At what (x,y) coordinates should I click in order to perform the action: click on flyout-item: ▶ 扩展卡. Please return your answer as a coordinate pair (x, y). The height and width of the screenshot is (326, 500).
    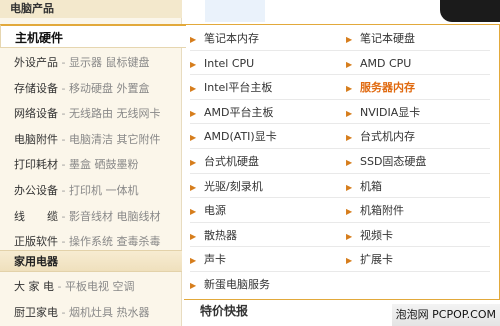
    Looking at the image, I should click on (369, 260).